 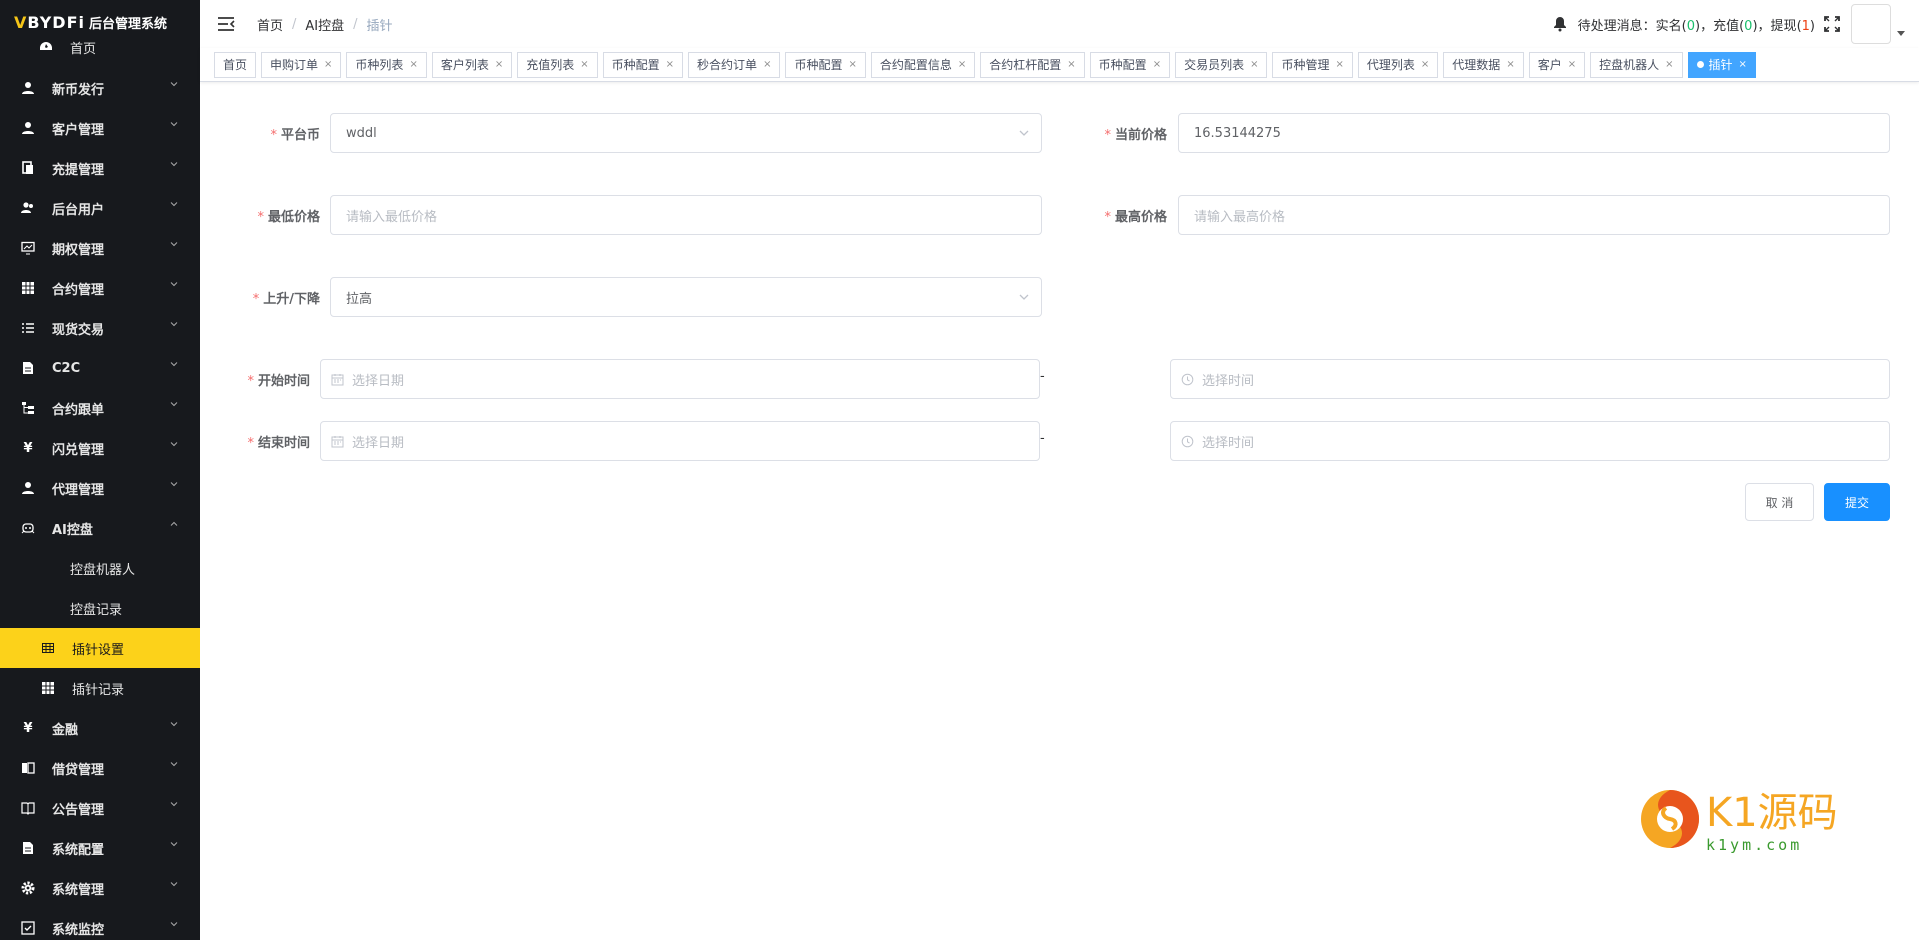 What do you see at coordinates (100, 168) in the screenshot?
I see `sidebar-item-deposit-withdraw: 充提管理` at bounding box center [100, 168].